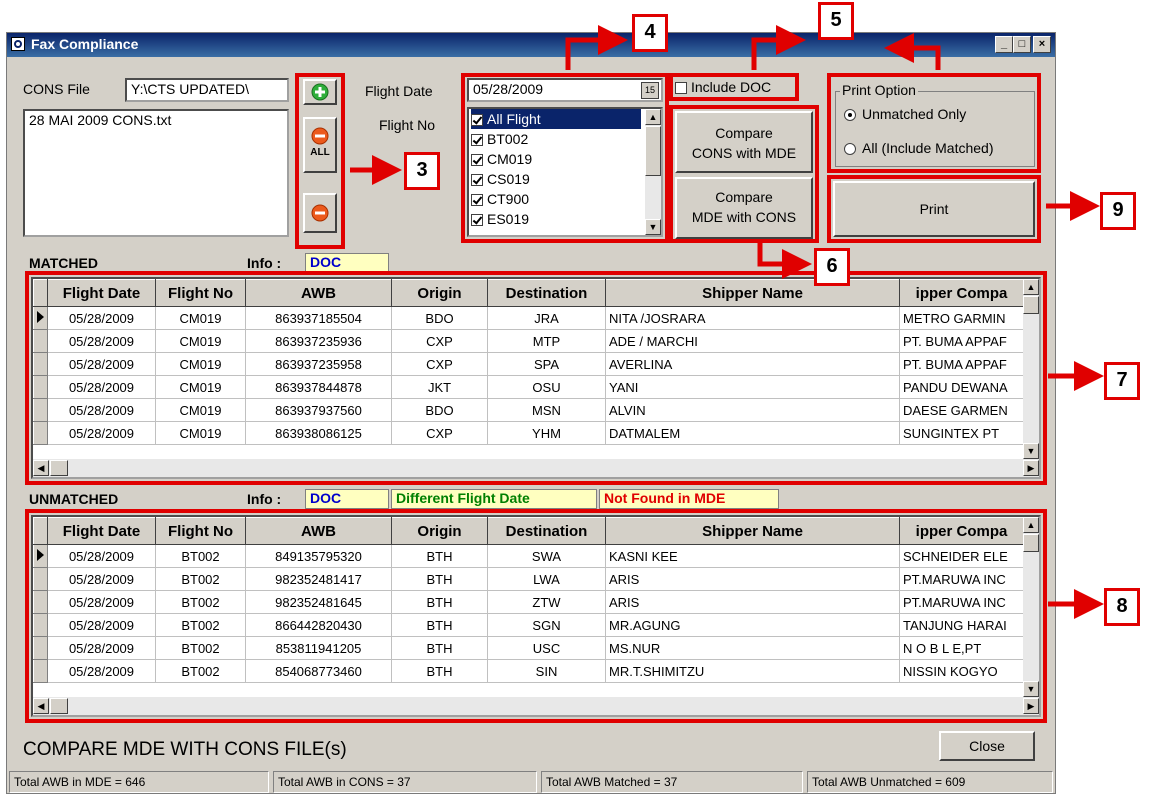 The height and width of the screenshot is (794, 1150). Describe the element at coordinates (422, 171) in the screenshot. I see `callout-3: 3` at that location.